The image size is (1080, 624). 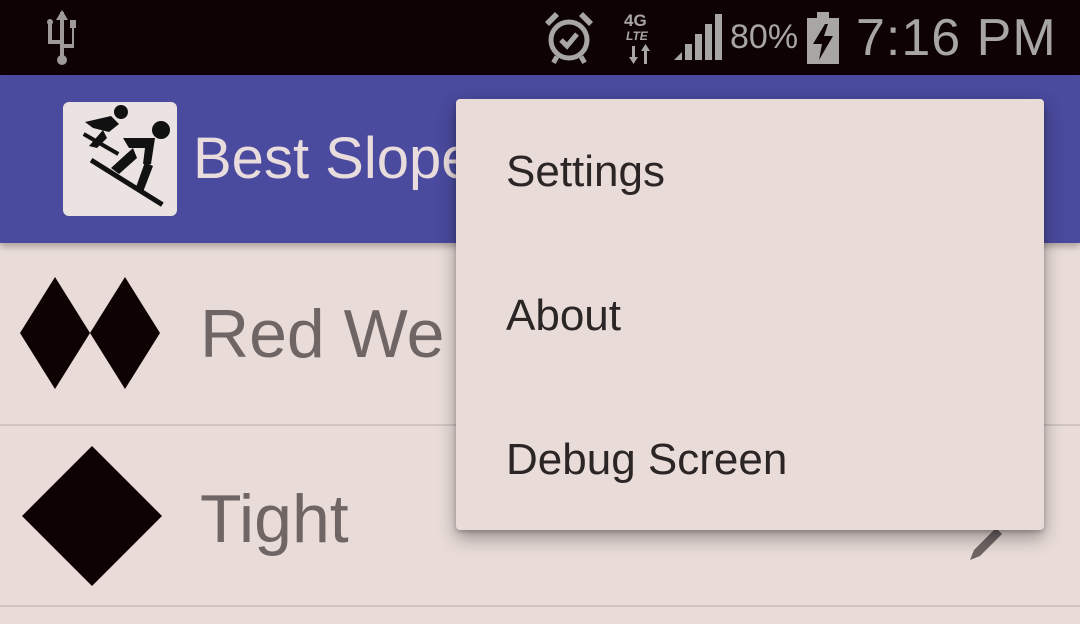 What do you see at coordinates (322, 334) in the screenshot?
I see `list-item-label: Red We` at bounding box center [322, 334].